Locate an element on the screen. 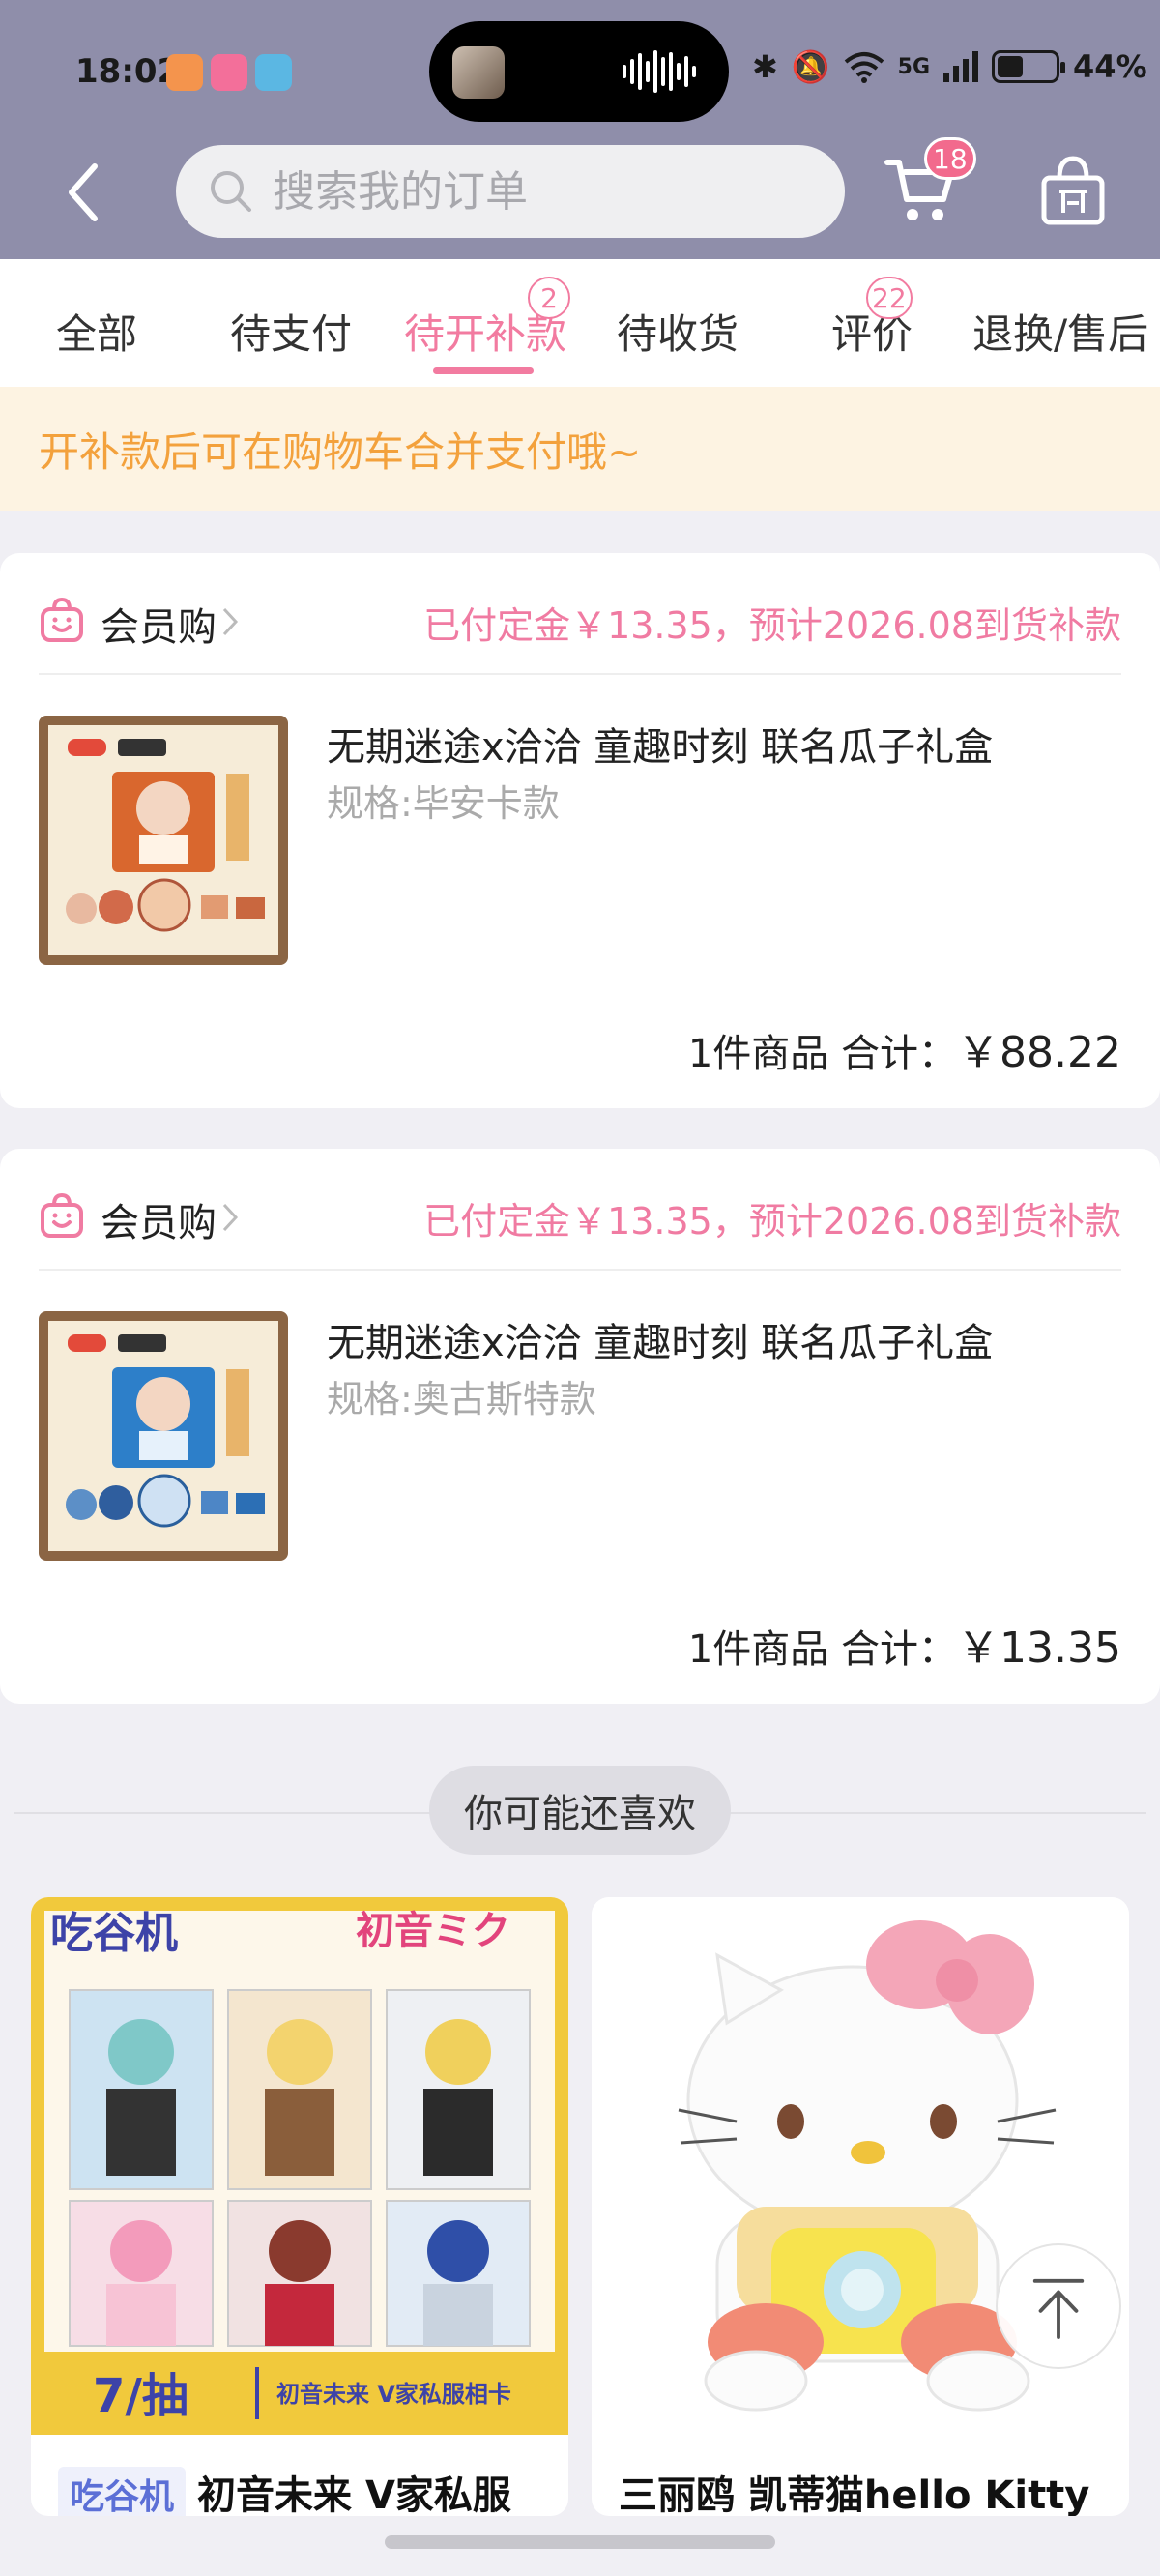 This screenshot has width=1160, height=2576. search-icon is located at coordinates (231, 191).